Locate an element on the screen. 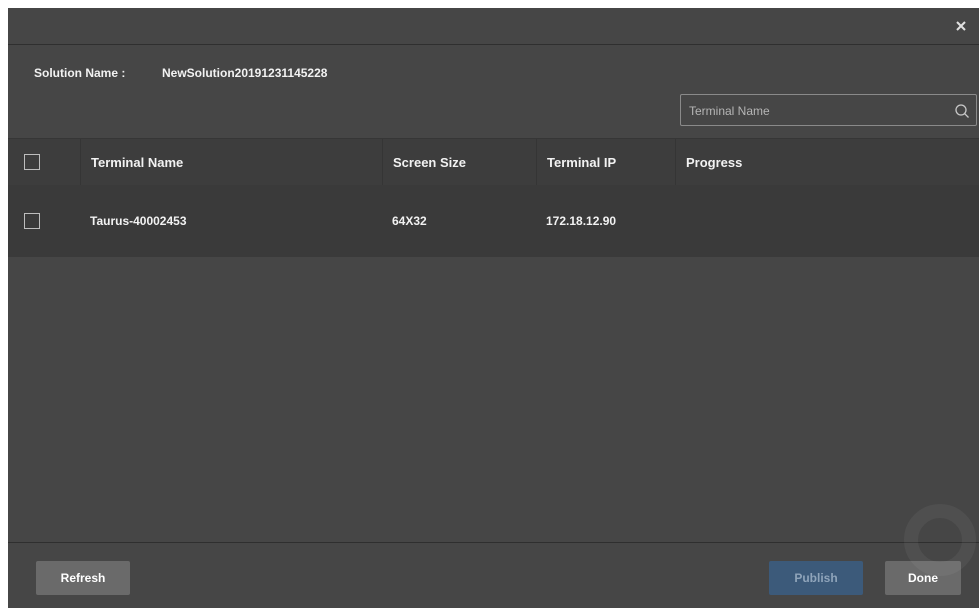 Image resolution: width=979 pixels, height=608 pixels. dialog-titlebar is located at coordinates (493, 26).